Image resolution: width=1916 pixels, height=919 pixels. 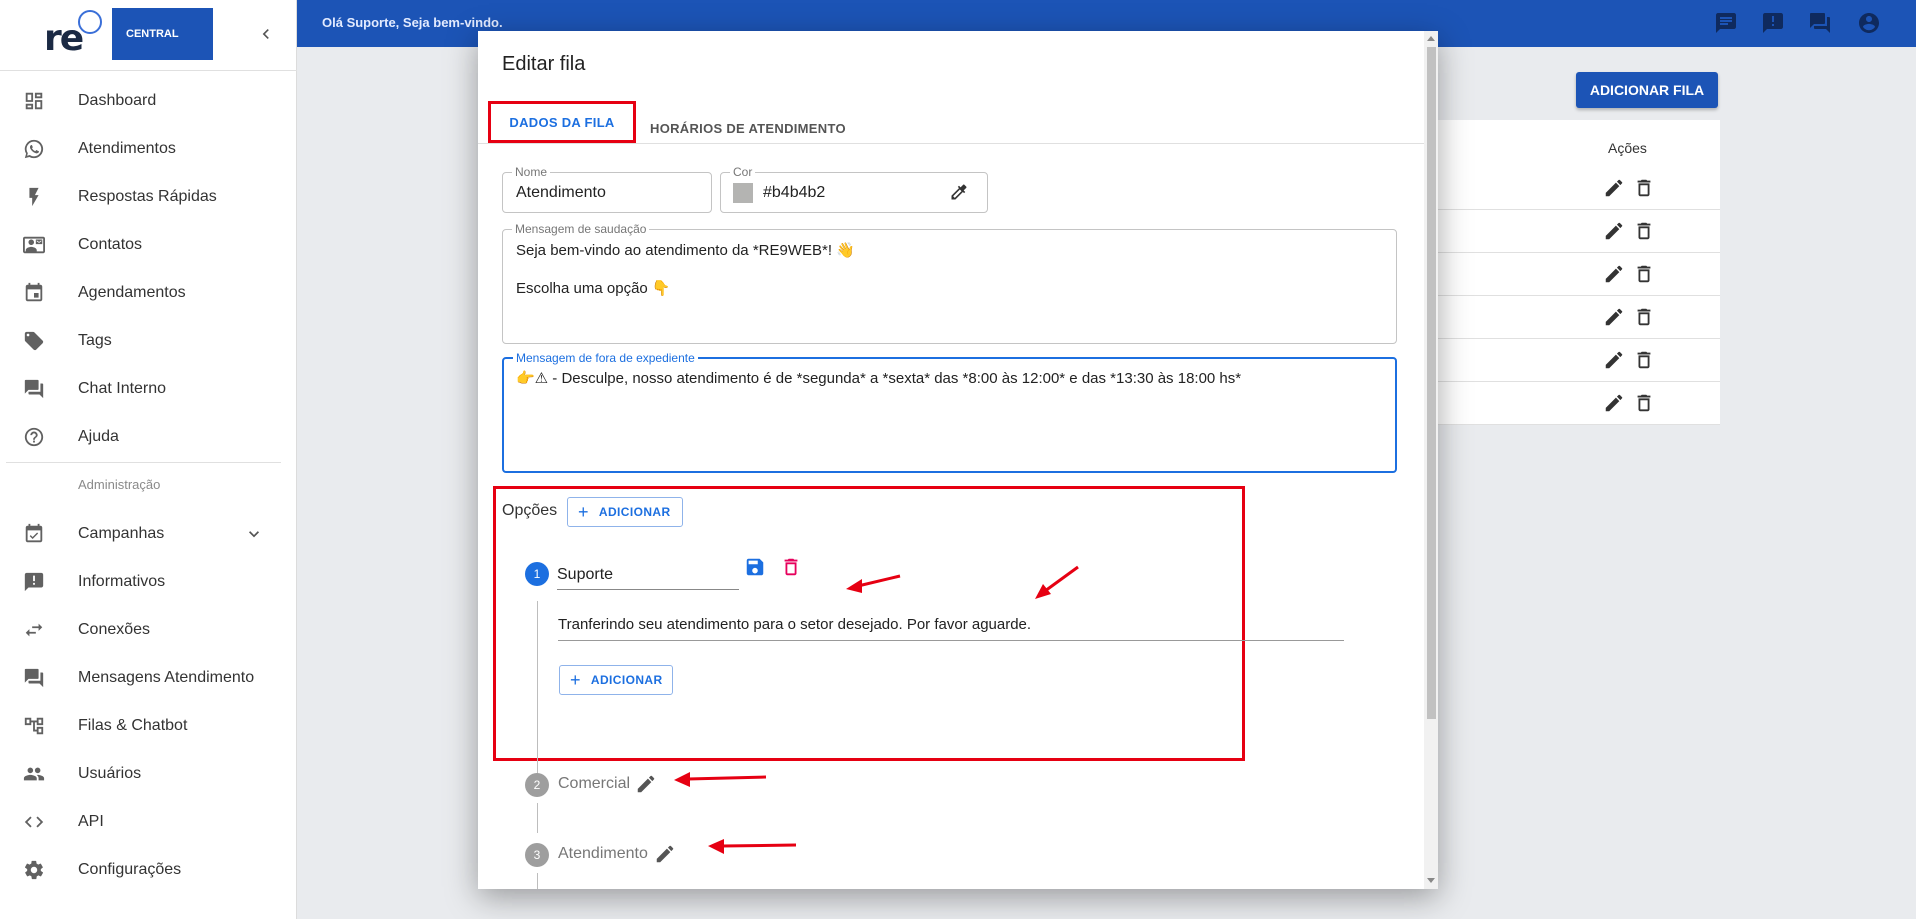 What do you see at coordinates (1821, 24) in the screenshot?
I see `forum-icon` at bounding box center [1821, 24].